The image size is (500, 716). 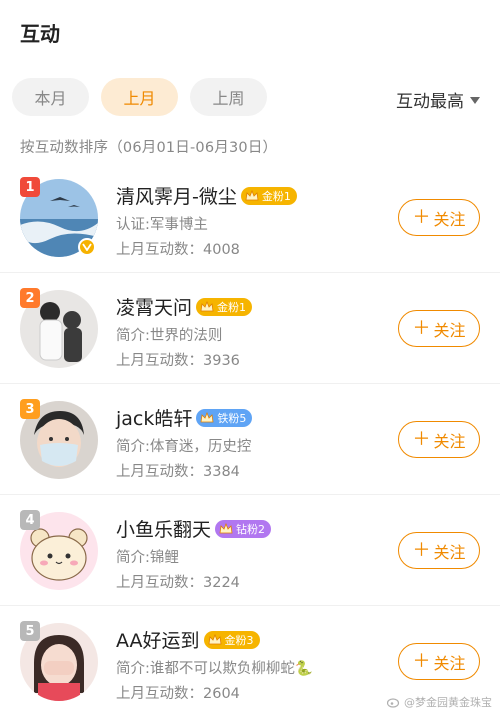 What do you see at coordinates (393, 703) in the screenshot?
I see `weibo-logo-icon` at bounding box center [393, 703].